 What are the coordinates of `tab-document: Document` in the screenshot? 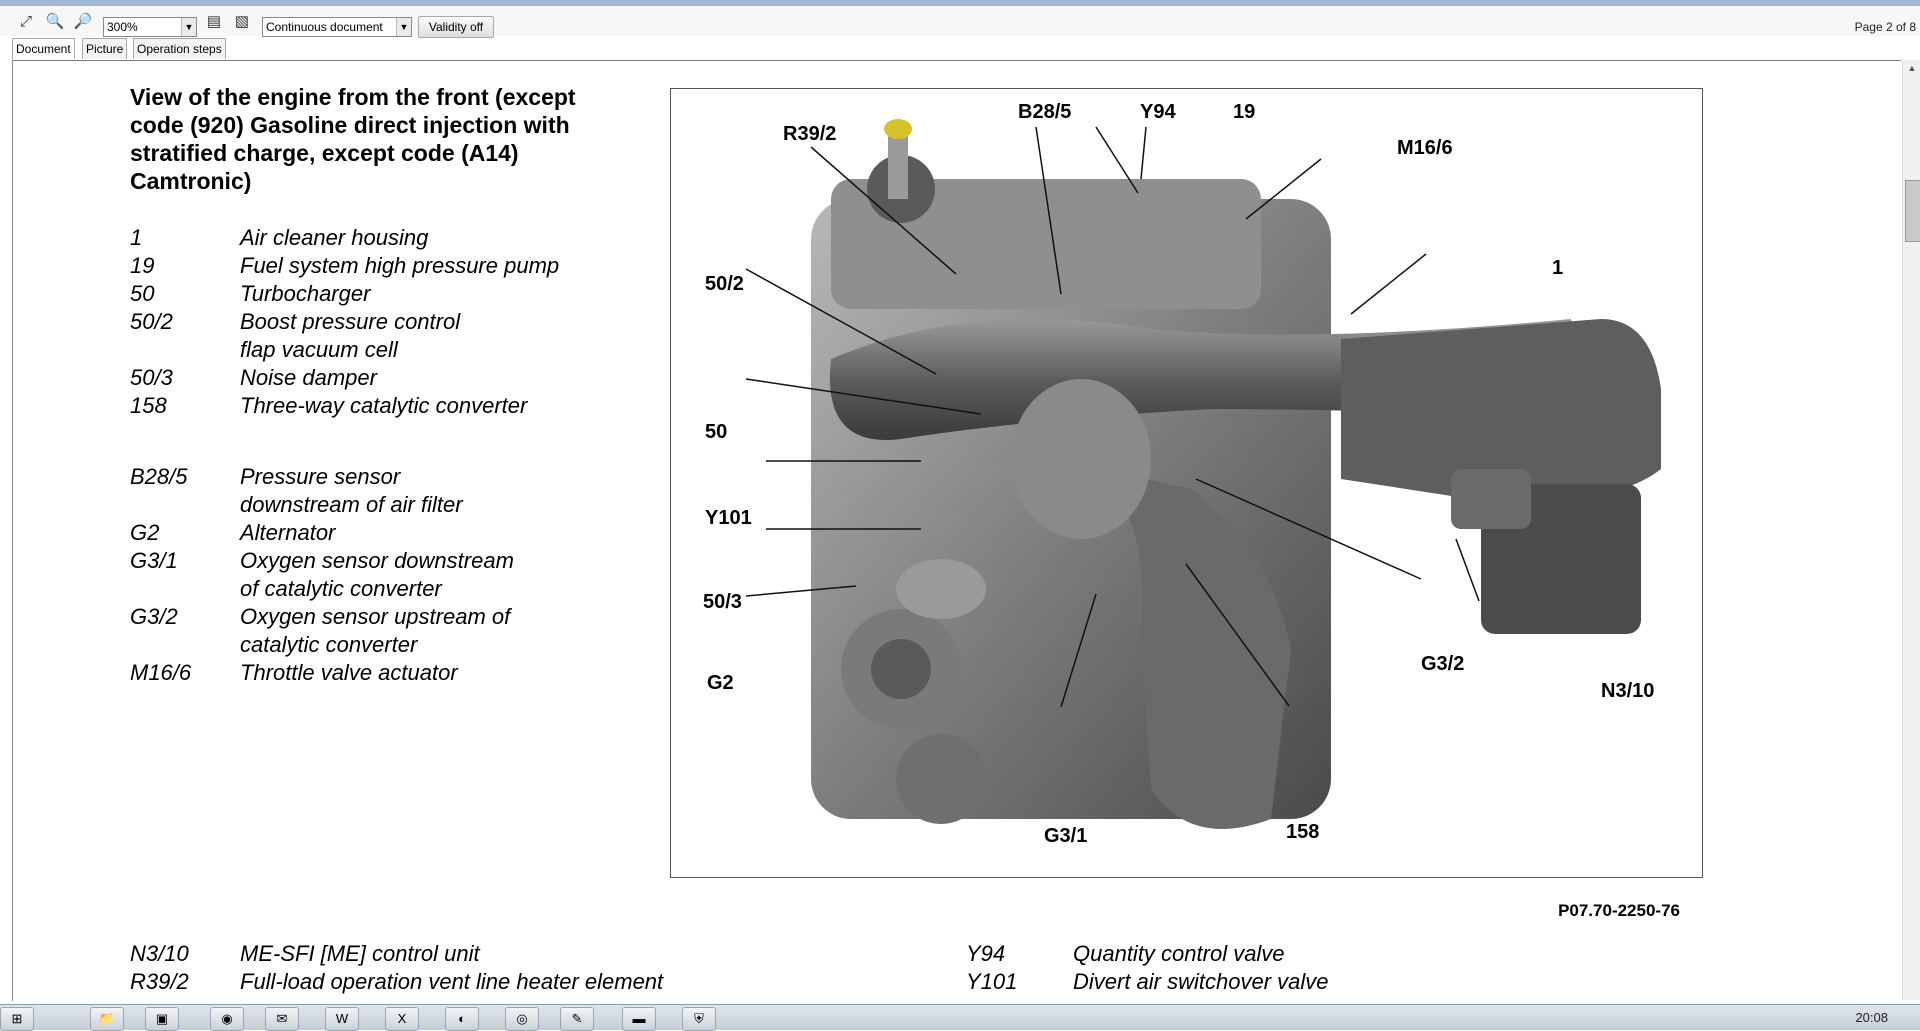 It's located at (43, 48).